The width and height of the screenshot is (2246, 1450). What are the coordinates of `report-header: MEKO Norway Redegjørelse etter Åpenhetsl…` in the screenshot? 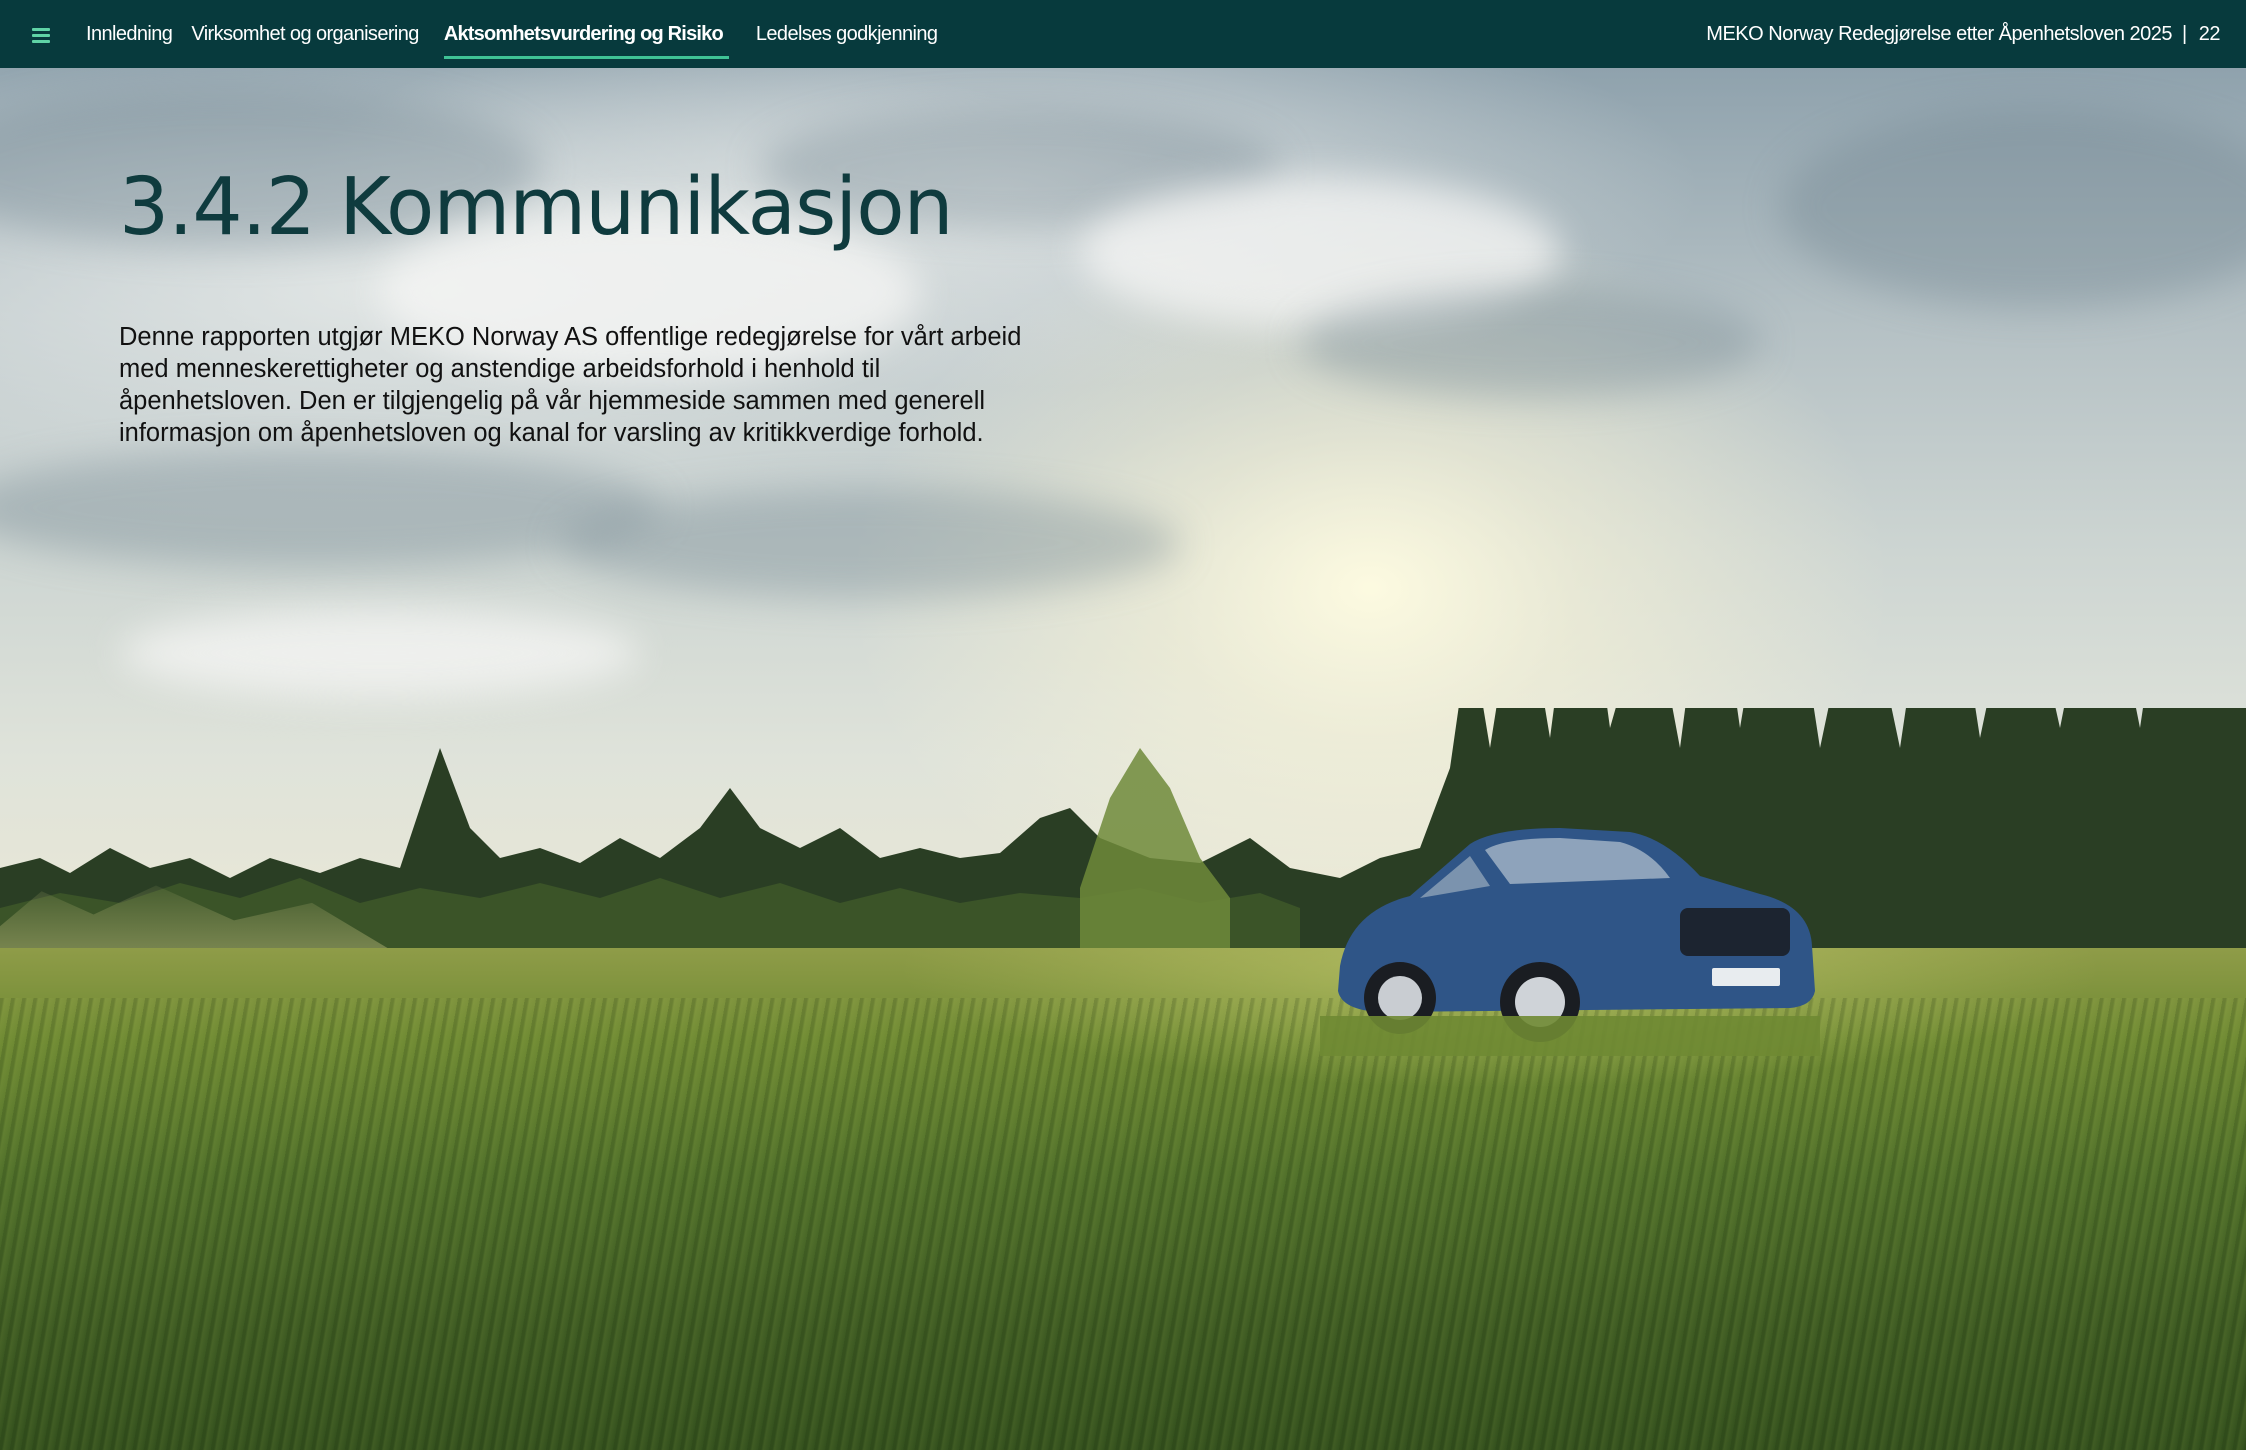 It's located at (1963, 34).